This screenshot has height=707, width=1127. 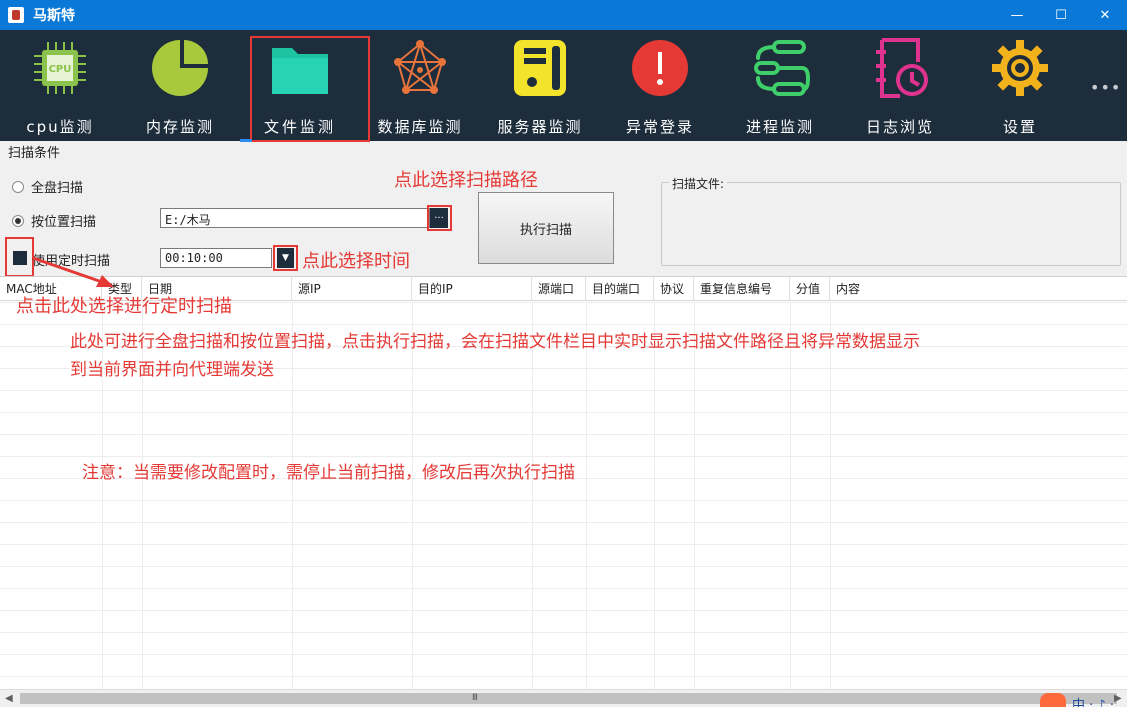 What do you see at coordinates (559, 289) in the screenshot?
I see `col-src-port: 源端口` at bounding box center [559, 289].